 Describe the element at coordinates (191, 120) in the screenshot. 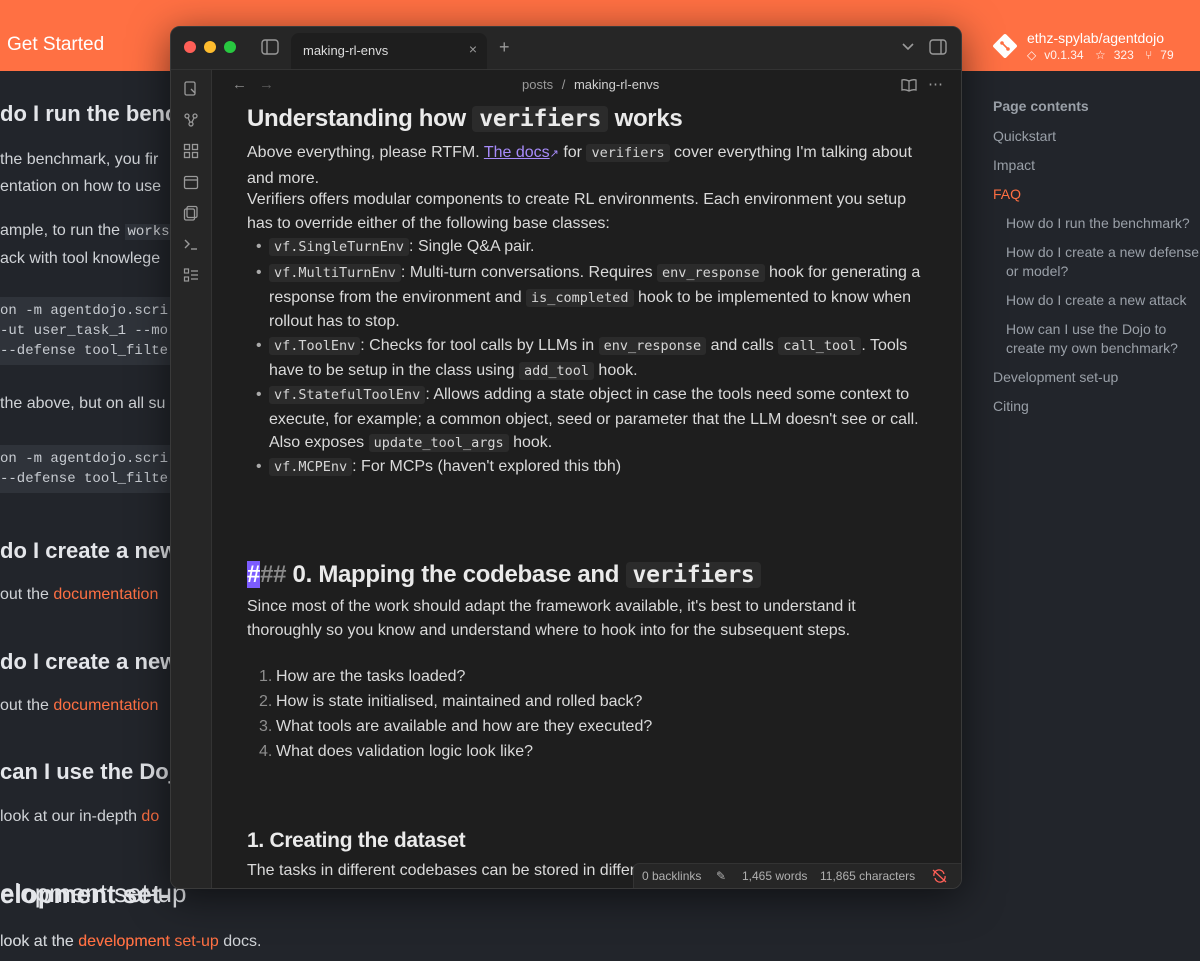

I see `graph-view-icon` at that location.